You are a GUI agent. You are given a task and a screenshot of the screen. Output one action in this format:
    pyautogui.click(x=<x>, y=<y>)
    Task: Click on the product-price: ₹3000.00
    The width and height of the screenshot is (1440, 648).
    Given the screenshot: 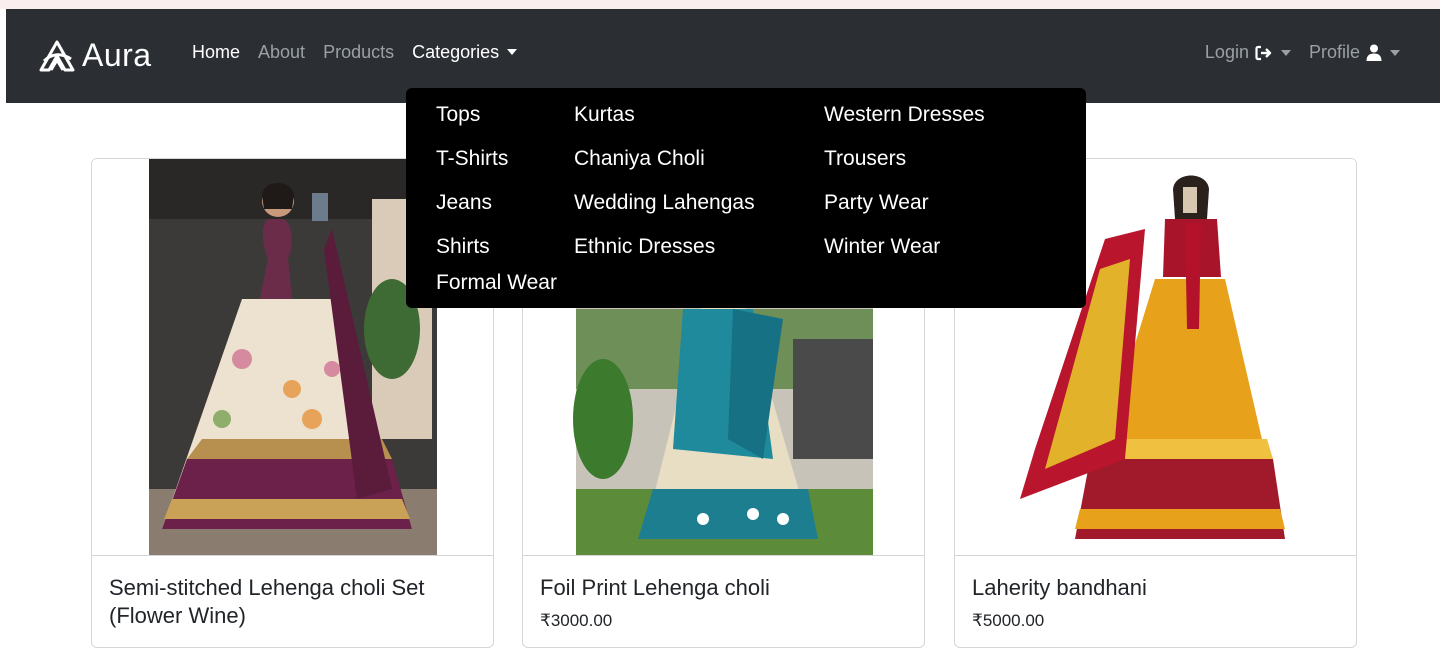 What is the action you would take?
    pyautogui.click(x=576, y=620)
    